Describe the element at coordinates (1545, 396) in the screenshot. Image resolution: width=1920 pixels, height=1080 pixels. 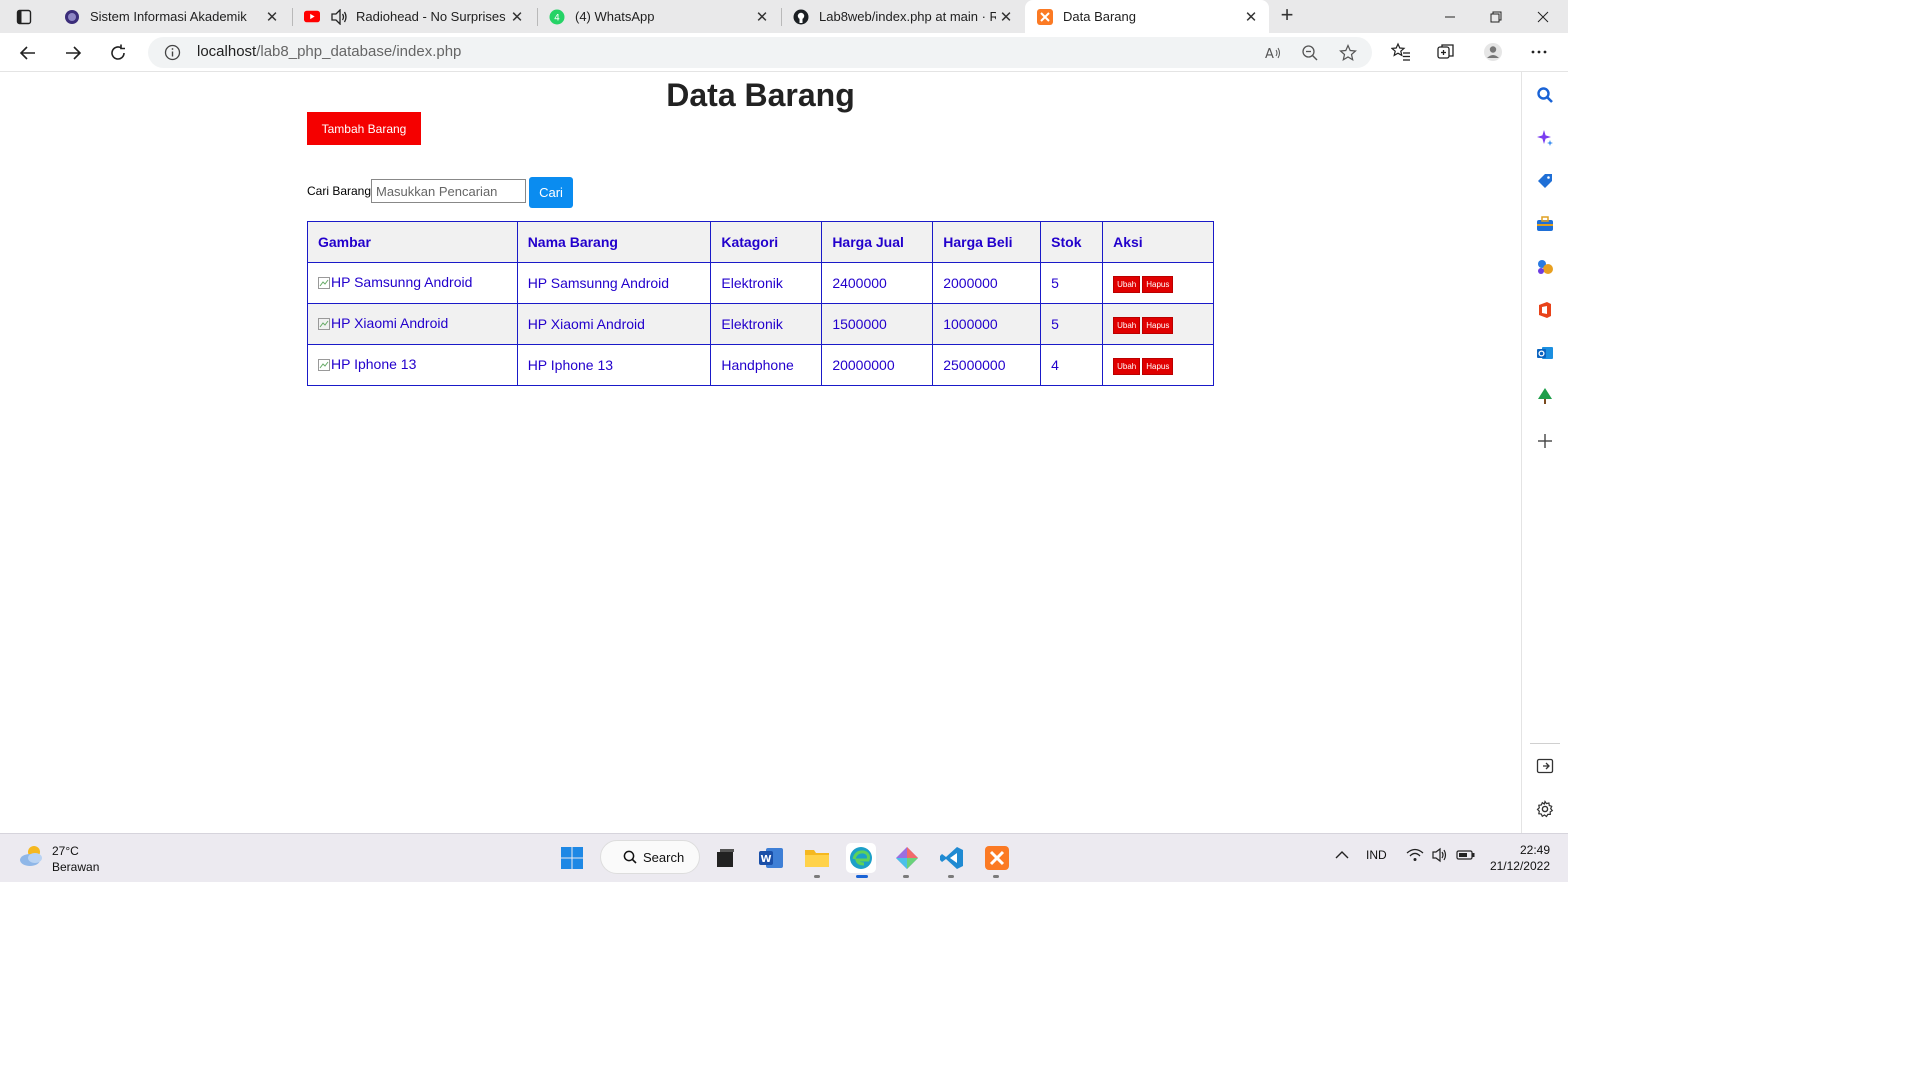
I see `tree-icon` at that location.